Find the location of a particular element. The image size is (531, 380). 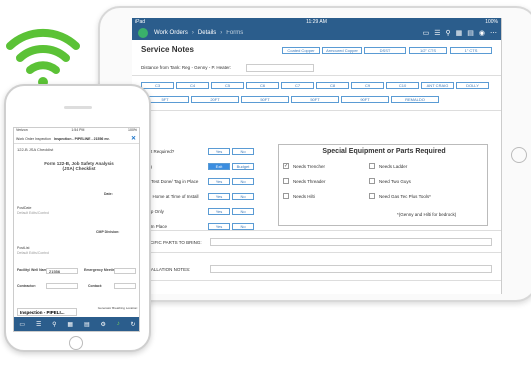

bell-icon: ♪ is located at coordinates (118, 324).